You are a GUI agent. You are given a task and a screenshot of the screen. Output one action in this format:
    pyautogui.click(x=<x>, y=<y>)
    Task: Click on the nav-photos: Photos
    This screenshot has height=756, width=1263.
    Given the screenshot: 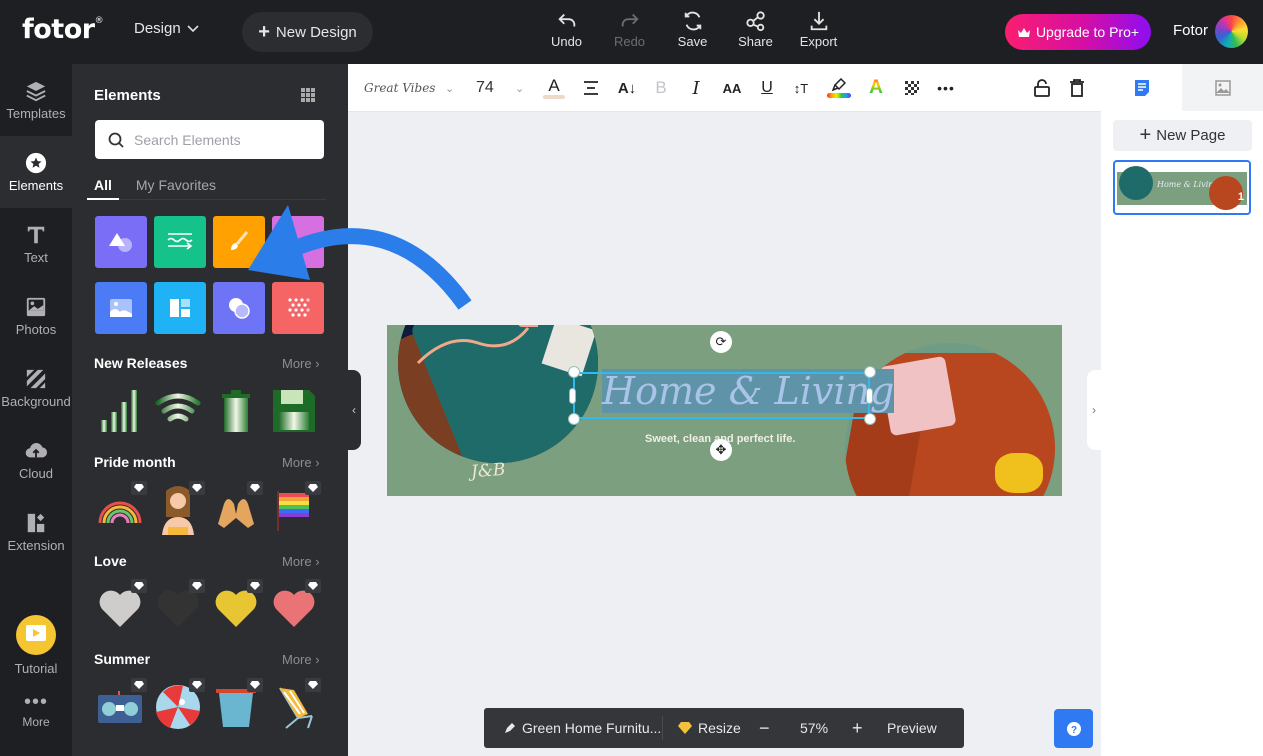 What is the action you would take?
    pyautogui.click(x=36, y=316)
    